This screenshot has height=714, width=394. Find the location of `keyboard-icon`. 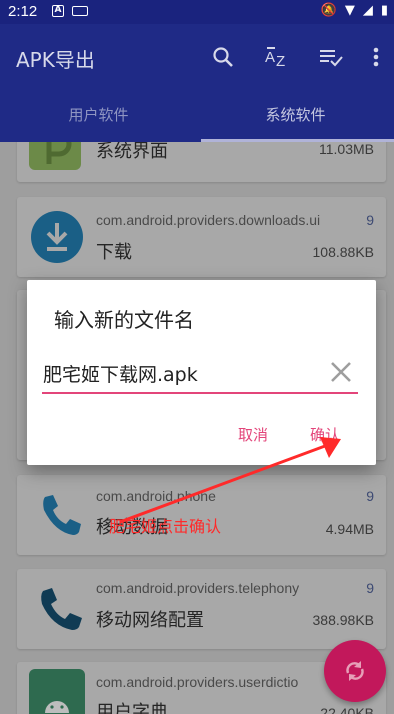

keyboard-icon is located at coordinates (80, 11).